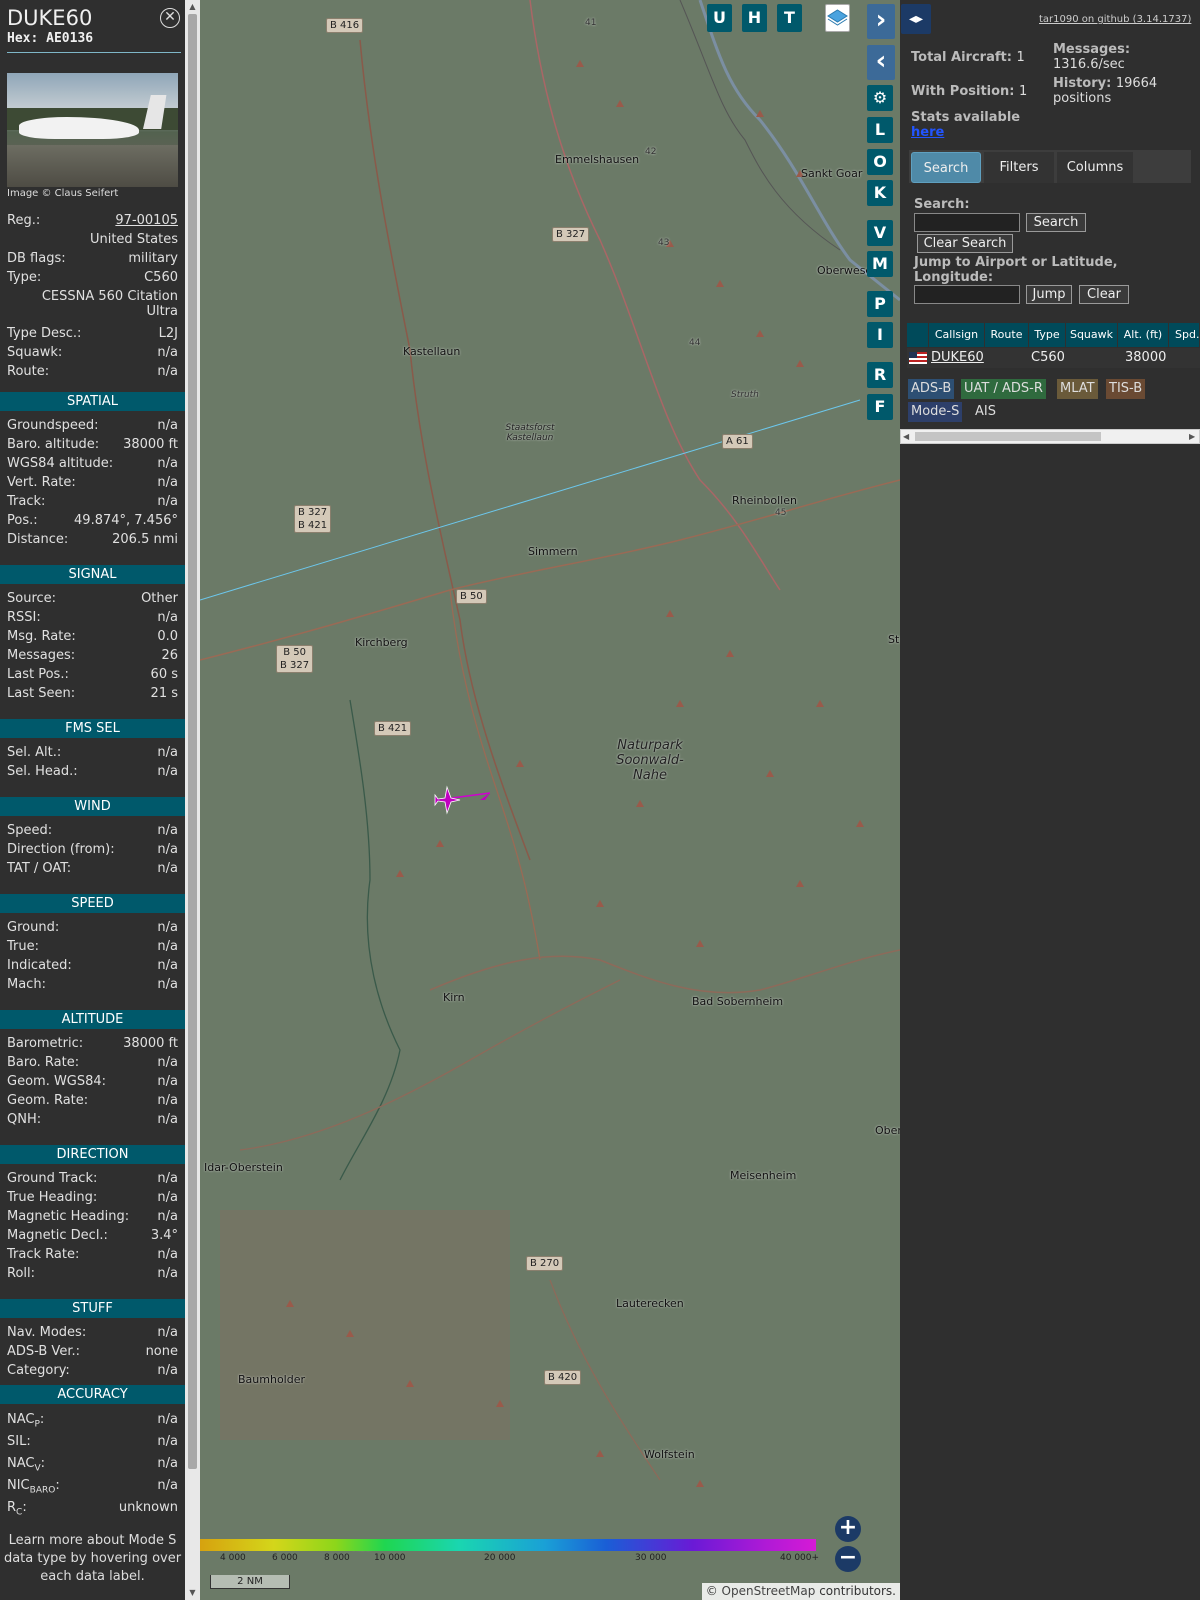 This screenshot has height=1600, width=1200. Describe the element at coordinates (92, 444) in the screenshot. I see `detail-row: Baro. altitude: 38000 ft` at that location.